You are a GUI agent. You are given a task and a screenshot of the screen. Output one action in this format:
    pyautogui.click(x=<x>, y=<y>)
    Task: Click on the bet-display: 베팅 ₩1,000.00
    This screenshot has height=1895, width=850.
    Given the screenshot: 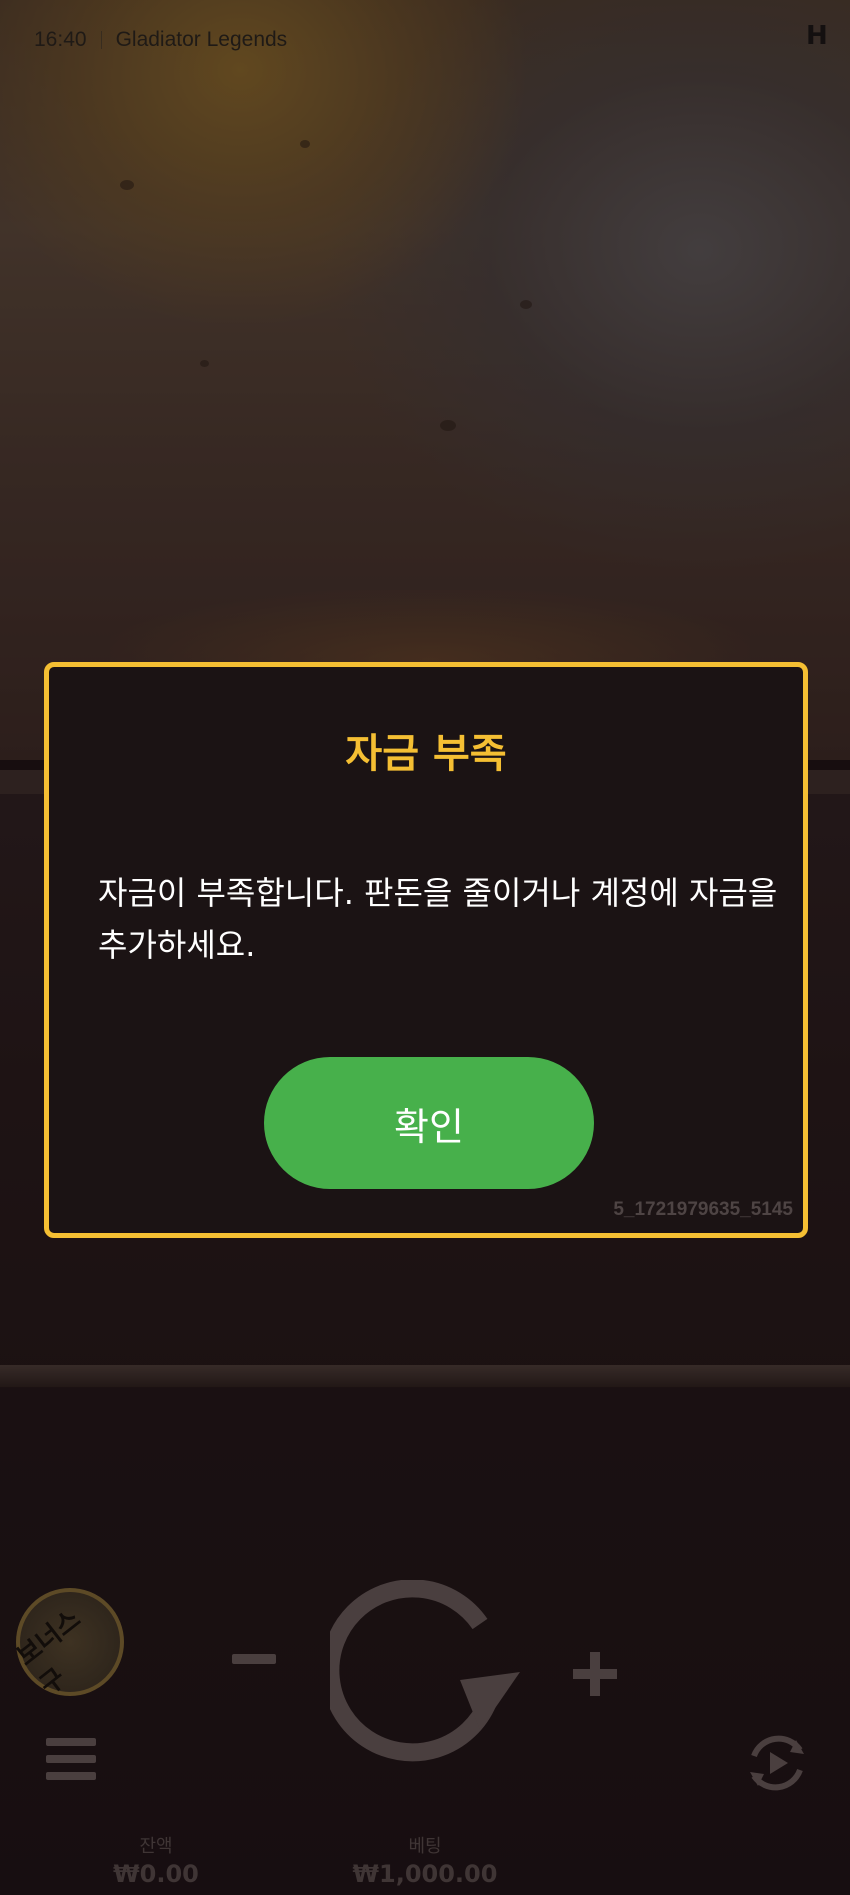 What is the action you would take?
    pyautogui.click(x=425, y=1860)
    